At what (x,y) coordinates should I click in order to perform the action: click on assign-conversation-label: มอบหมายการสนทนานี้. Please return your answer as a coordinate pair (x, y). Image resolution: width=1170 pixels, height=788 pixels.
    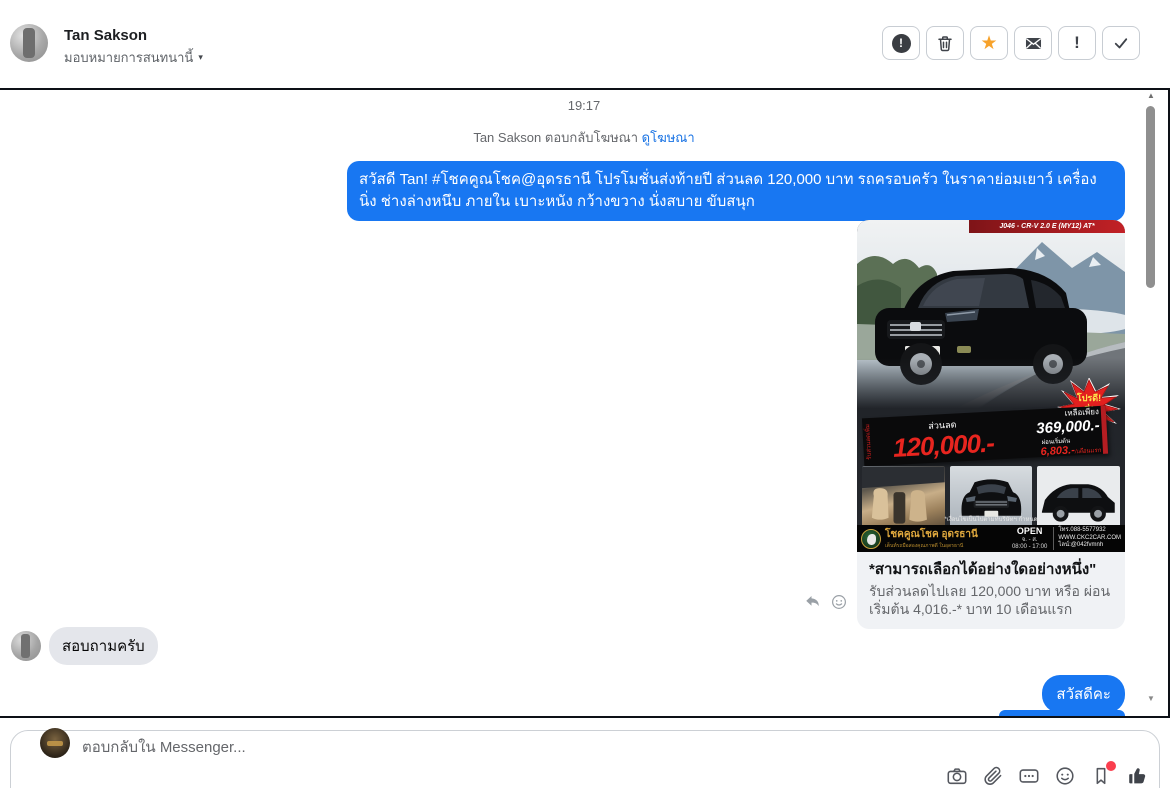
    Looking at the image, I should click on (129, 57).